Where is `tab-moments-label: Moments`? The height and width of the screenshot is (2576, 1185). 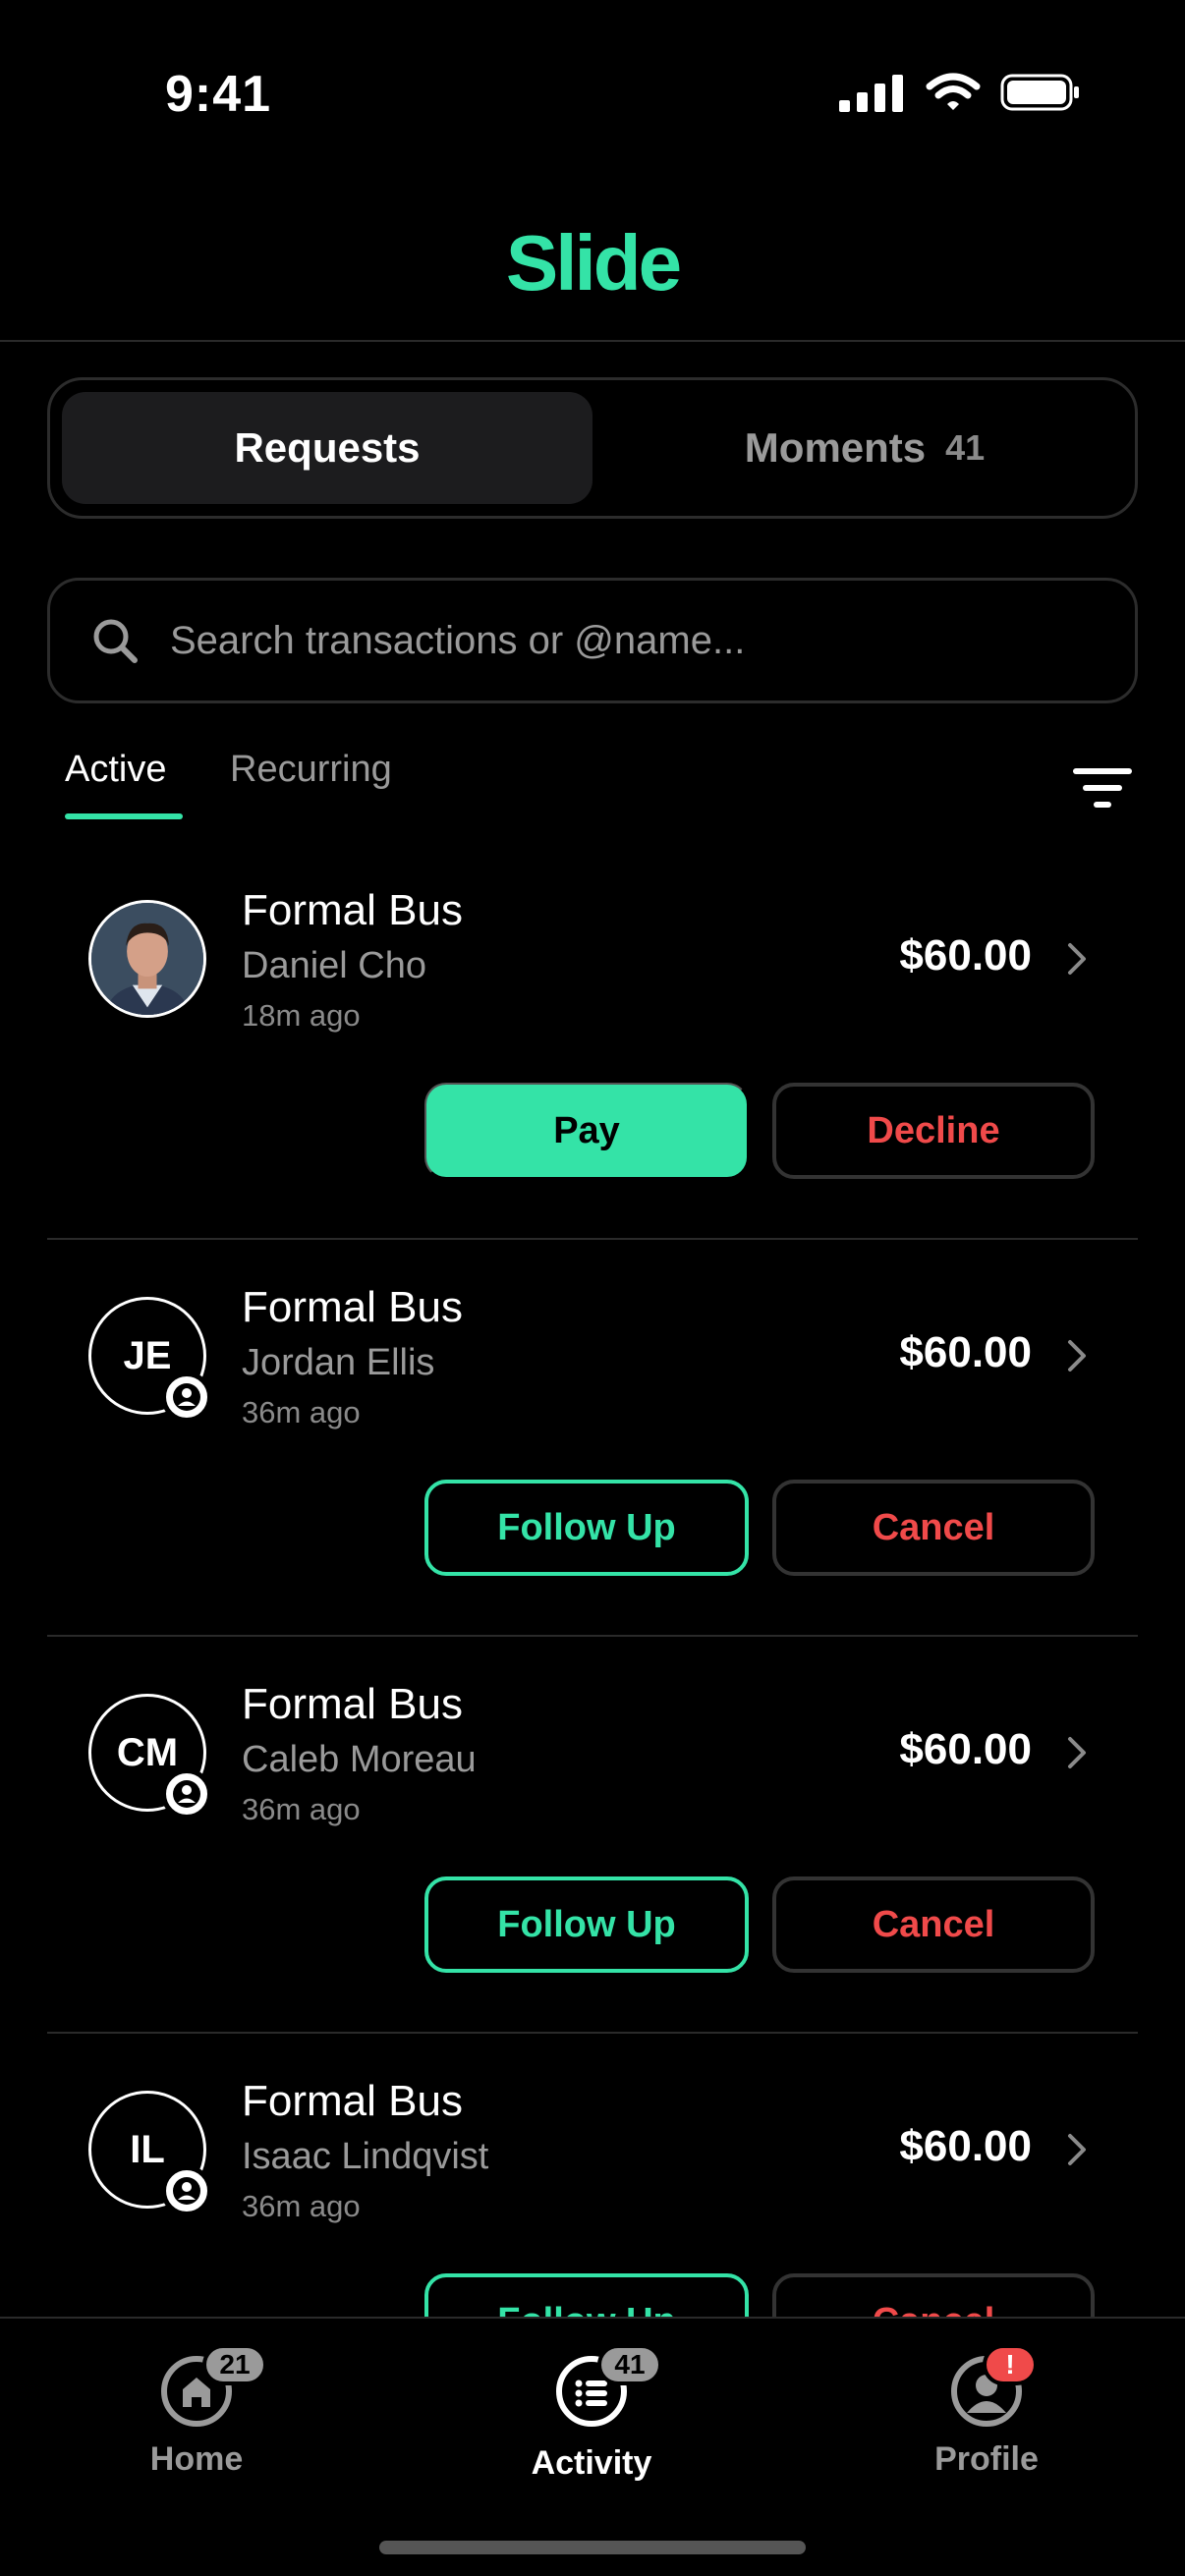
tab-moments-label: Moments is located at coordinates (836, 447).